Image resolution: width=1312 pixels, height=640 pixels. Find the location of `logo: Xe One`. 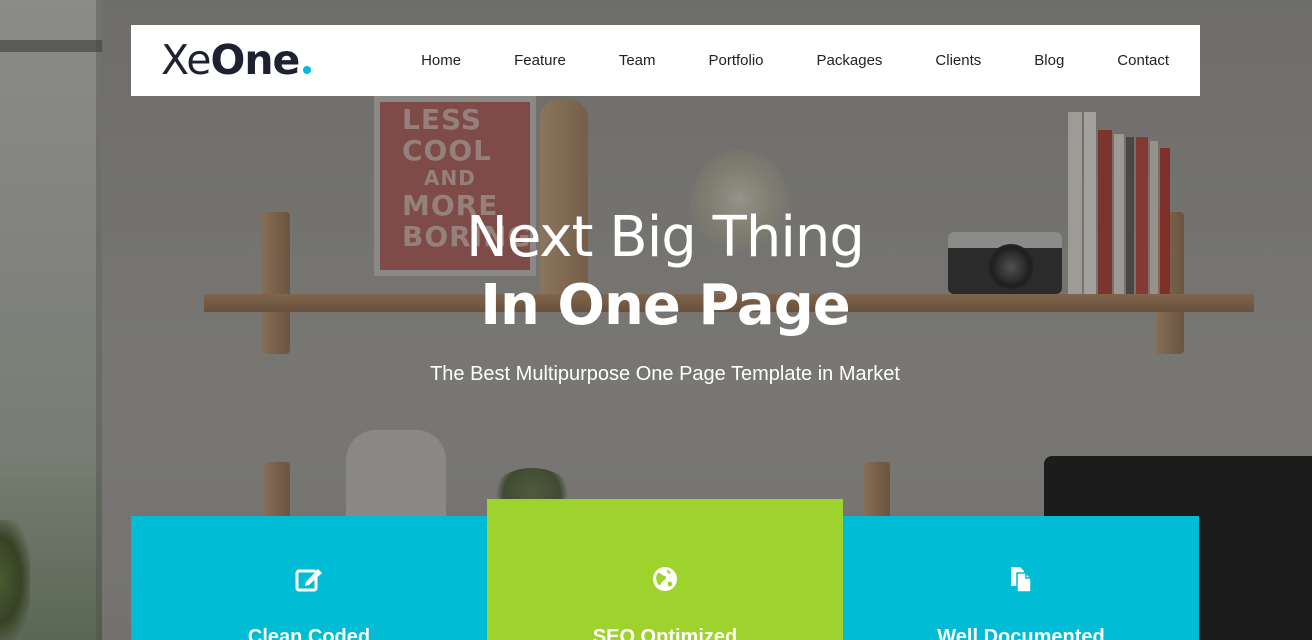

logo: Xe One is located at coordinates (236, 60).